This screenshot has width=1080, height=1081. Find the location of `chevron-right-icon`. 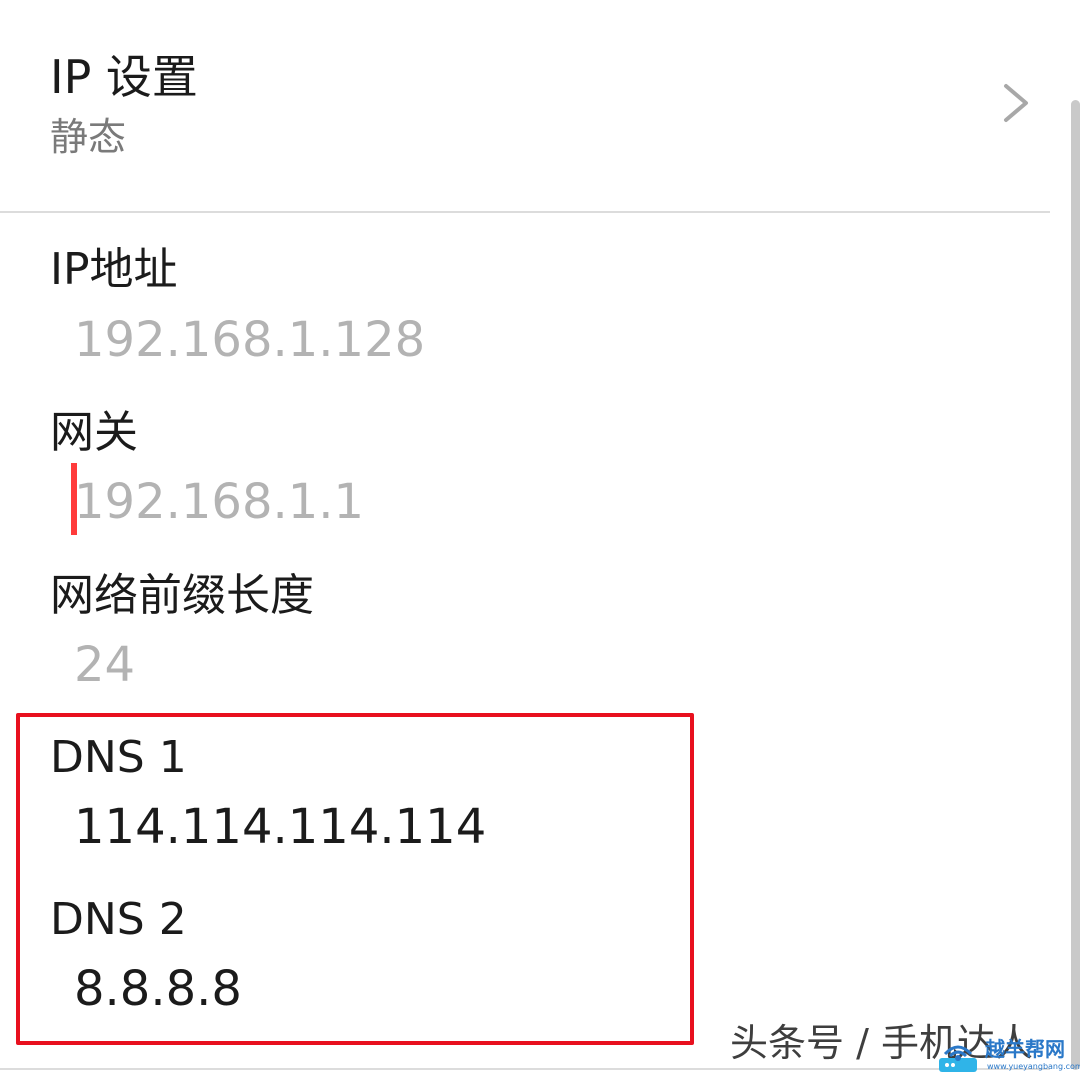

chevron-right-icon is located at coordinates (1016, 103).